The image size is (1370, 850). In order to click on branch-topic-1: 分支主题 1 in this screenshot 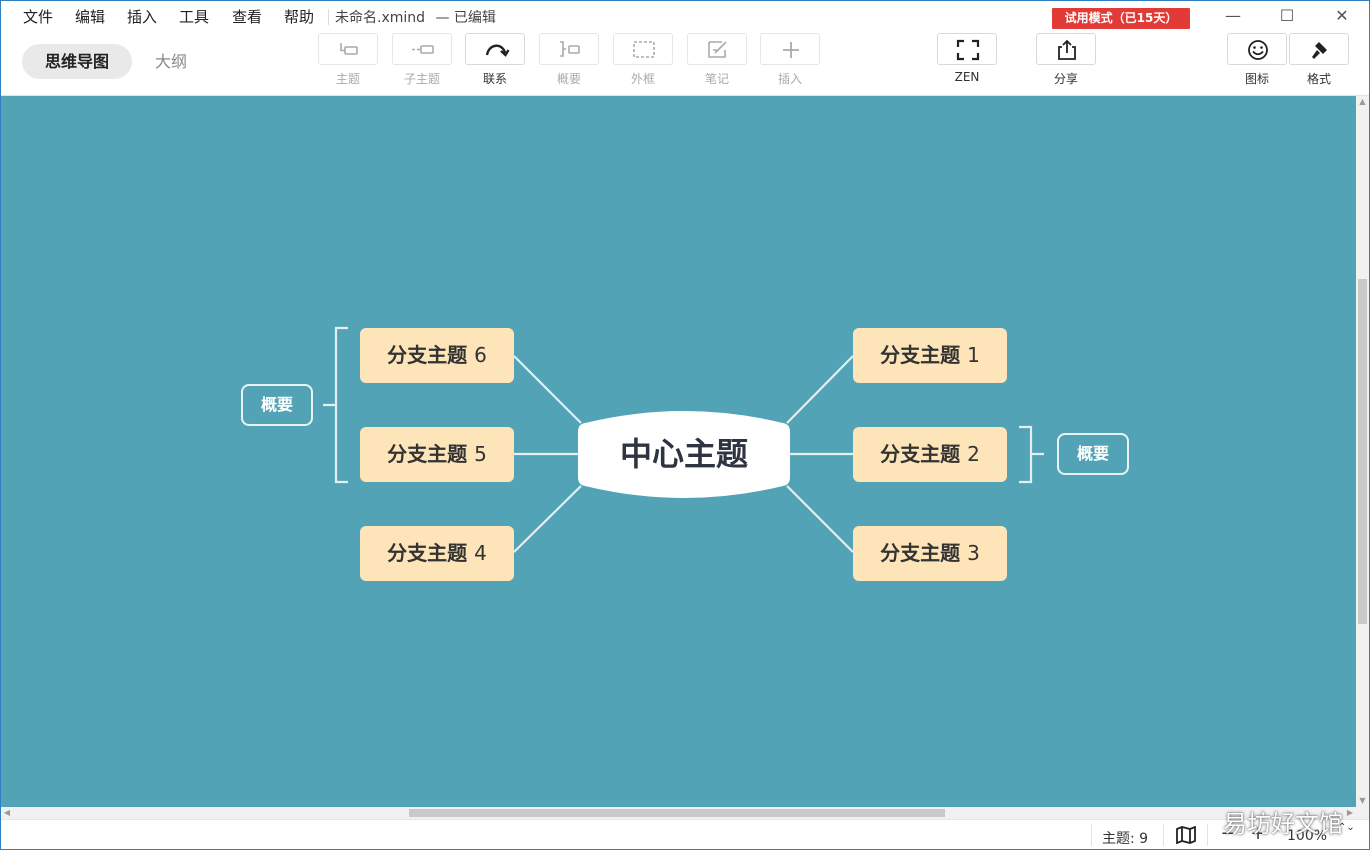, I will do `click(930, 355)`.